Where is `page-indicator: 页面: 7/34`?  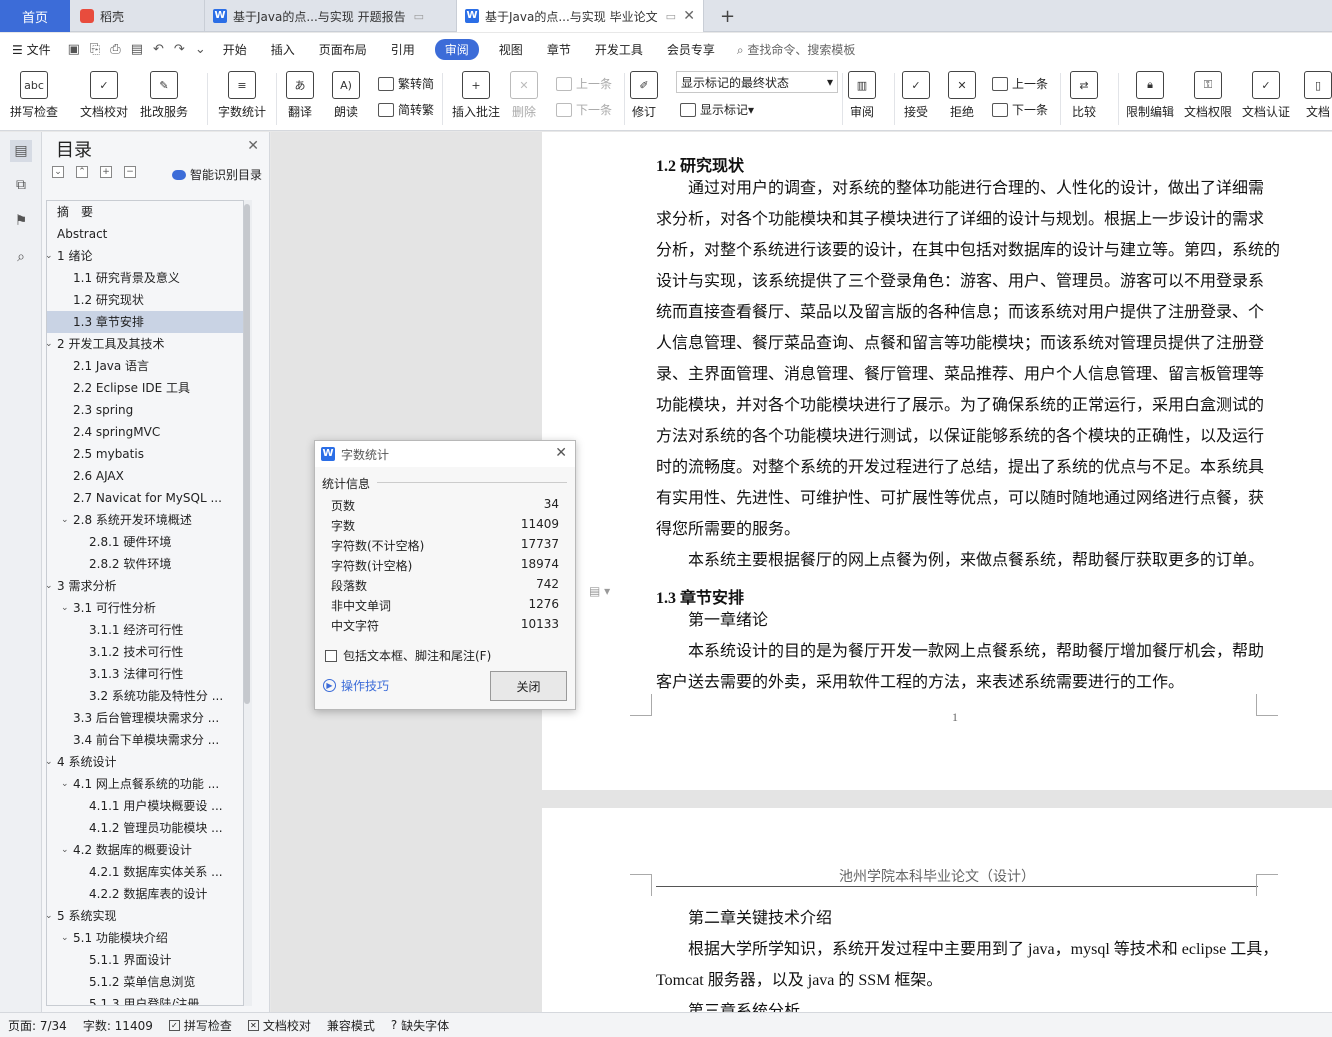
page-indicator: 页面: 7/34 is located at coordinates (37, 1025).